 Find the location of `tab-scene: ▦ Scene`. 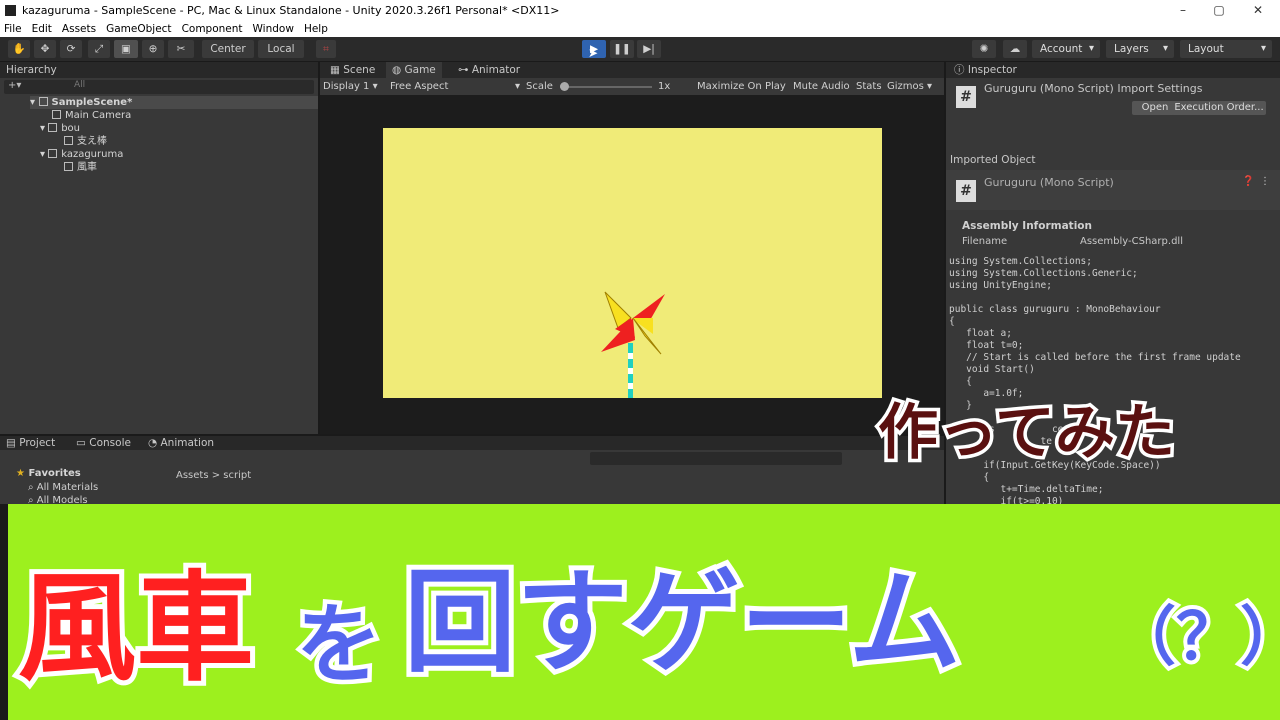

tab-scene: ▦ Scene is located at coordinates (352, 70).